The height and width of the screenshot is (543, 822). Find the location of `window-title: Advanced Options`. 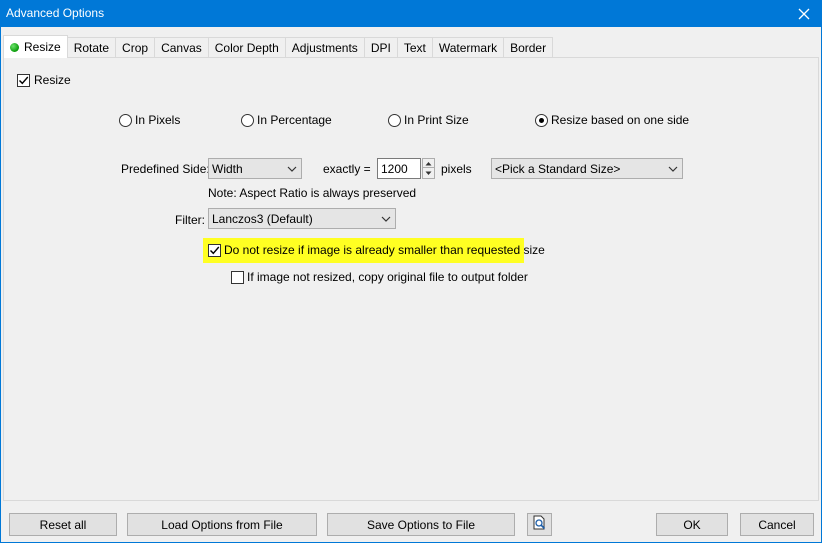

window-title: Advanced Options is located at coordinates (55, 13).